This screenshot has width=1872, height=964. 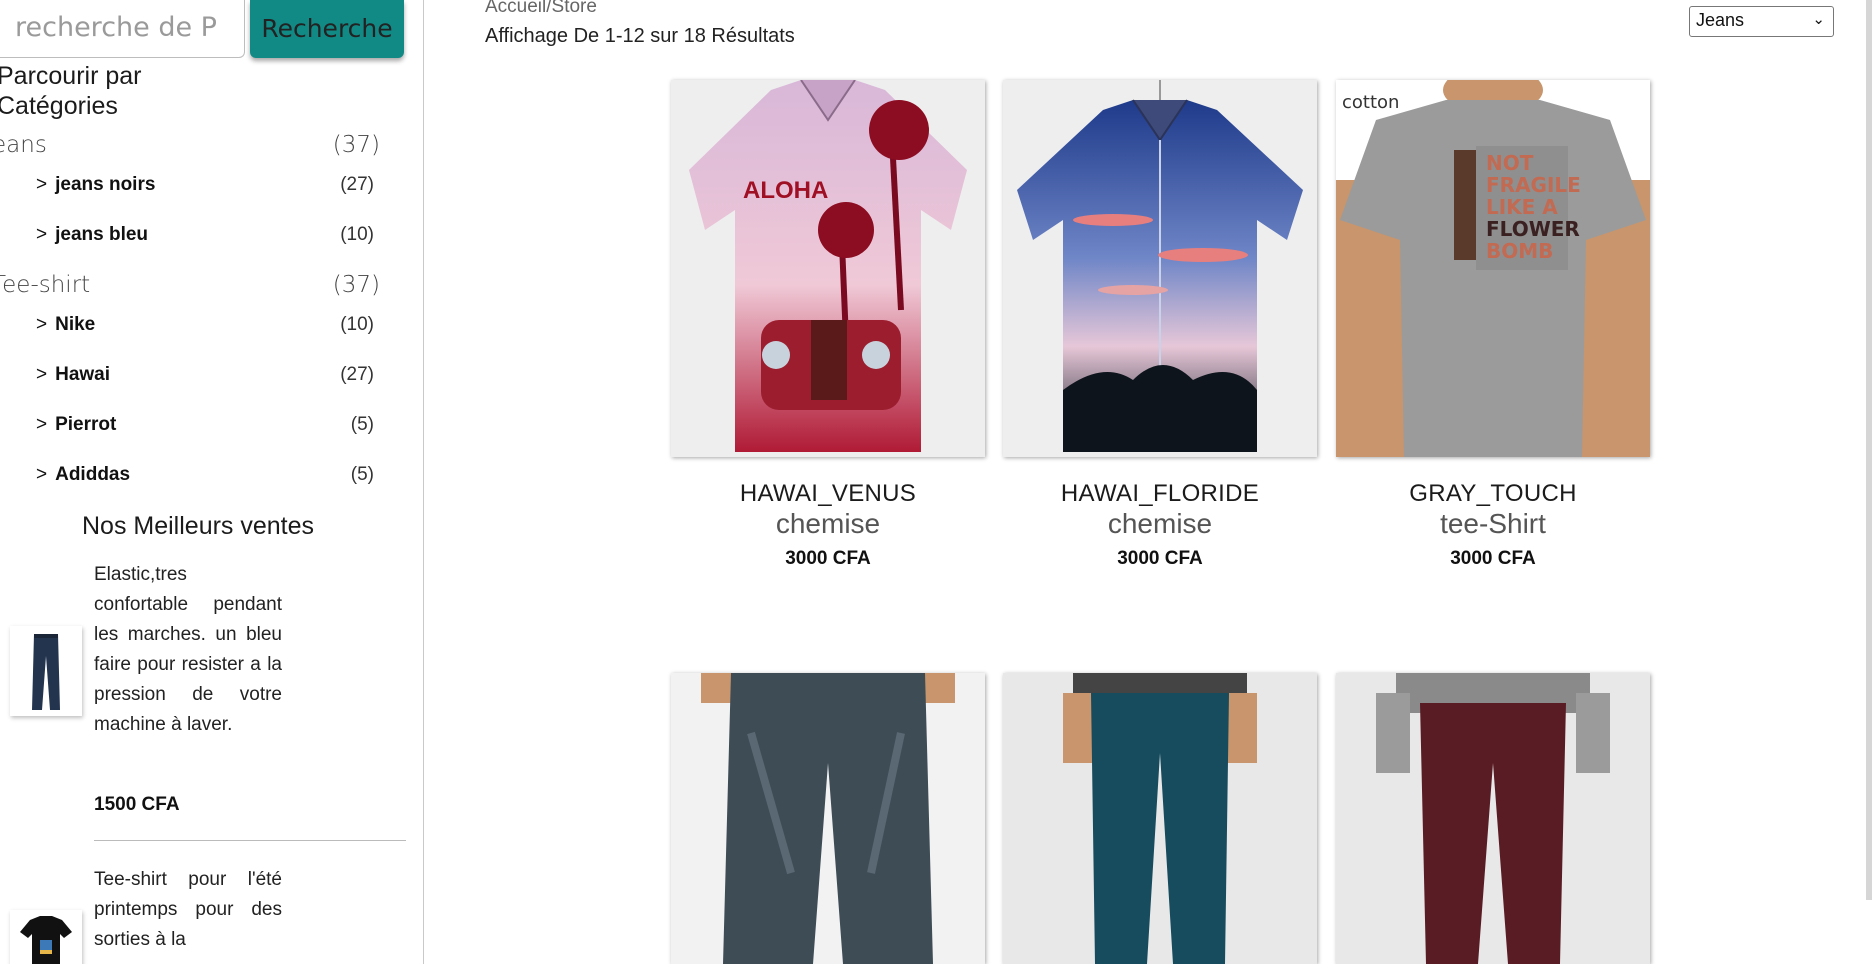 What do you see at coordinates (105, 184) in the screenshot?
I see `subcategory-text: jeans noirs` at bounding box center [105, 184].